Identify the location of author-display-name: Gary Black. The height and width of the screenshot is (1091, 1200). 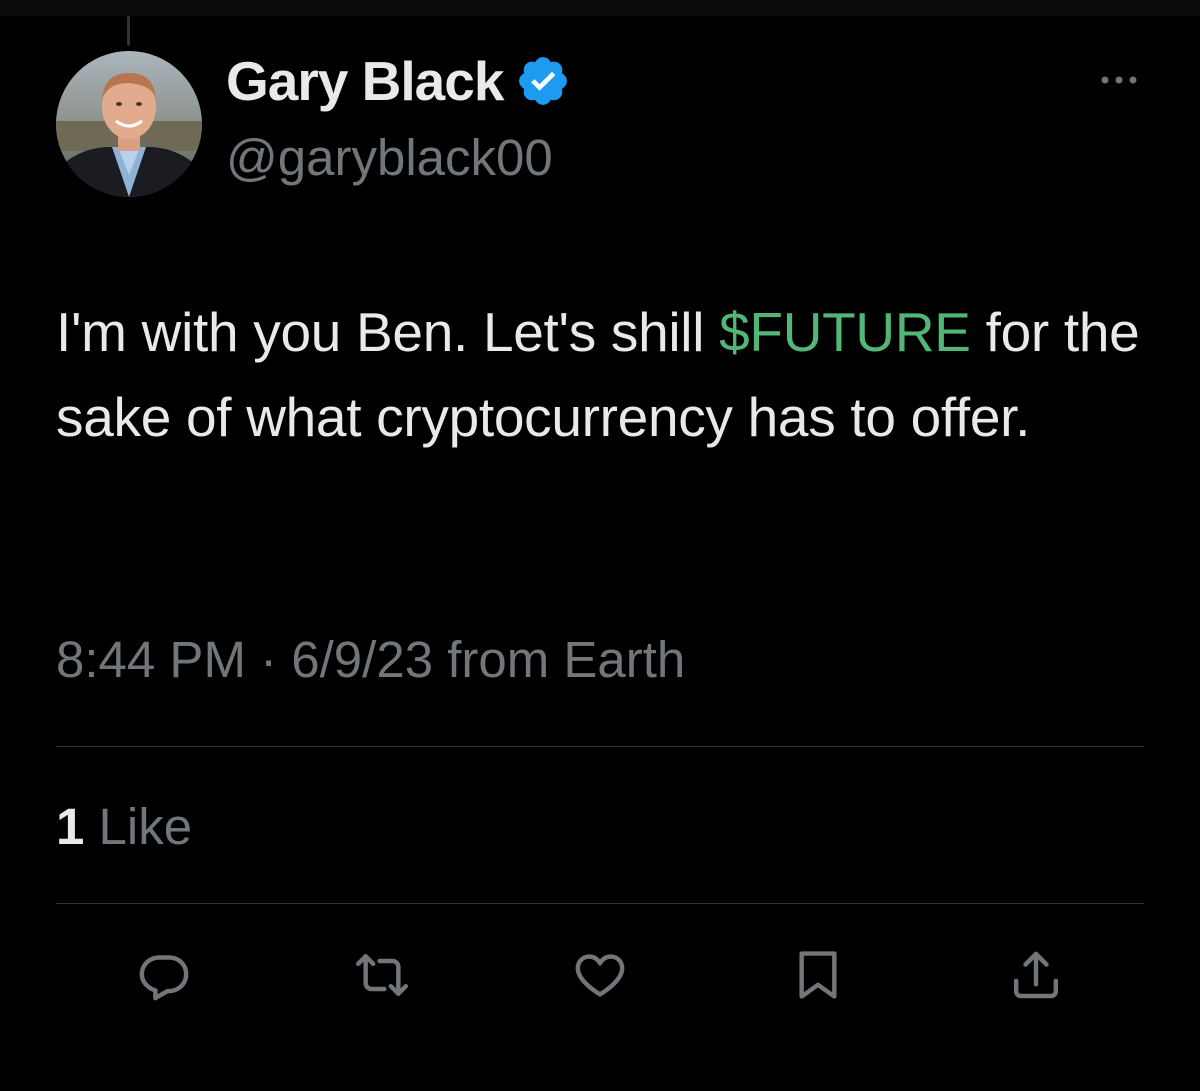
(365, 81).